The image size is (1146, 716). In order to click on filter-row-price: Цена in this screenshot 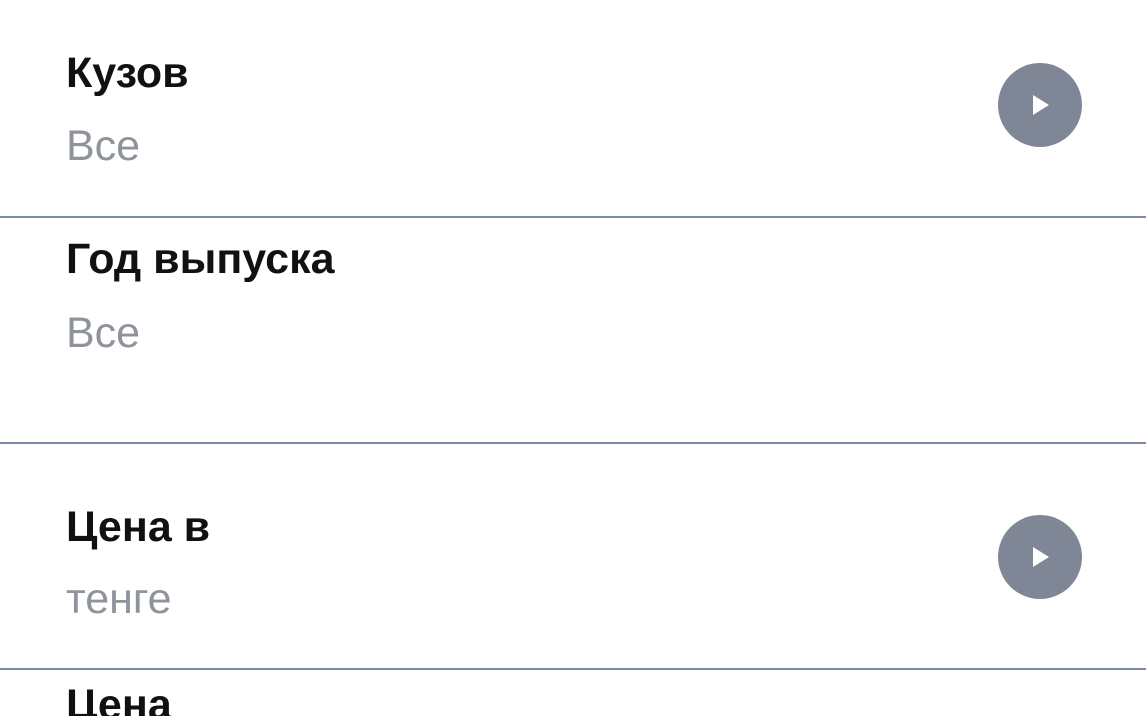, I will do `click(573, 693)`.